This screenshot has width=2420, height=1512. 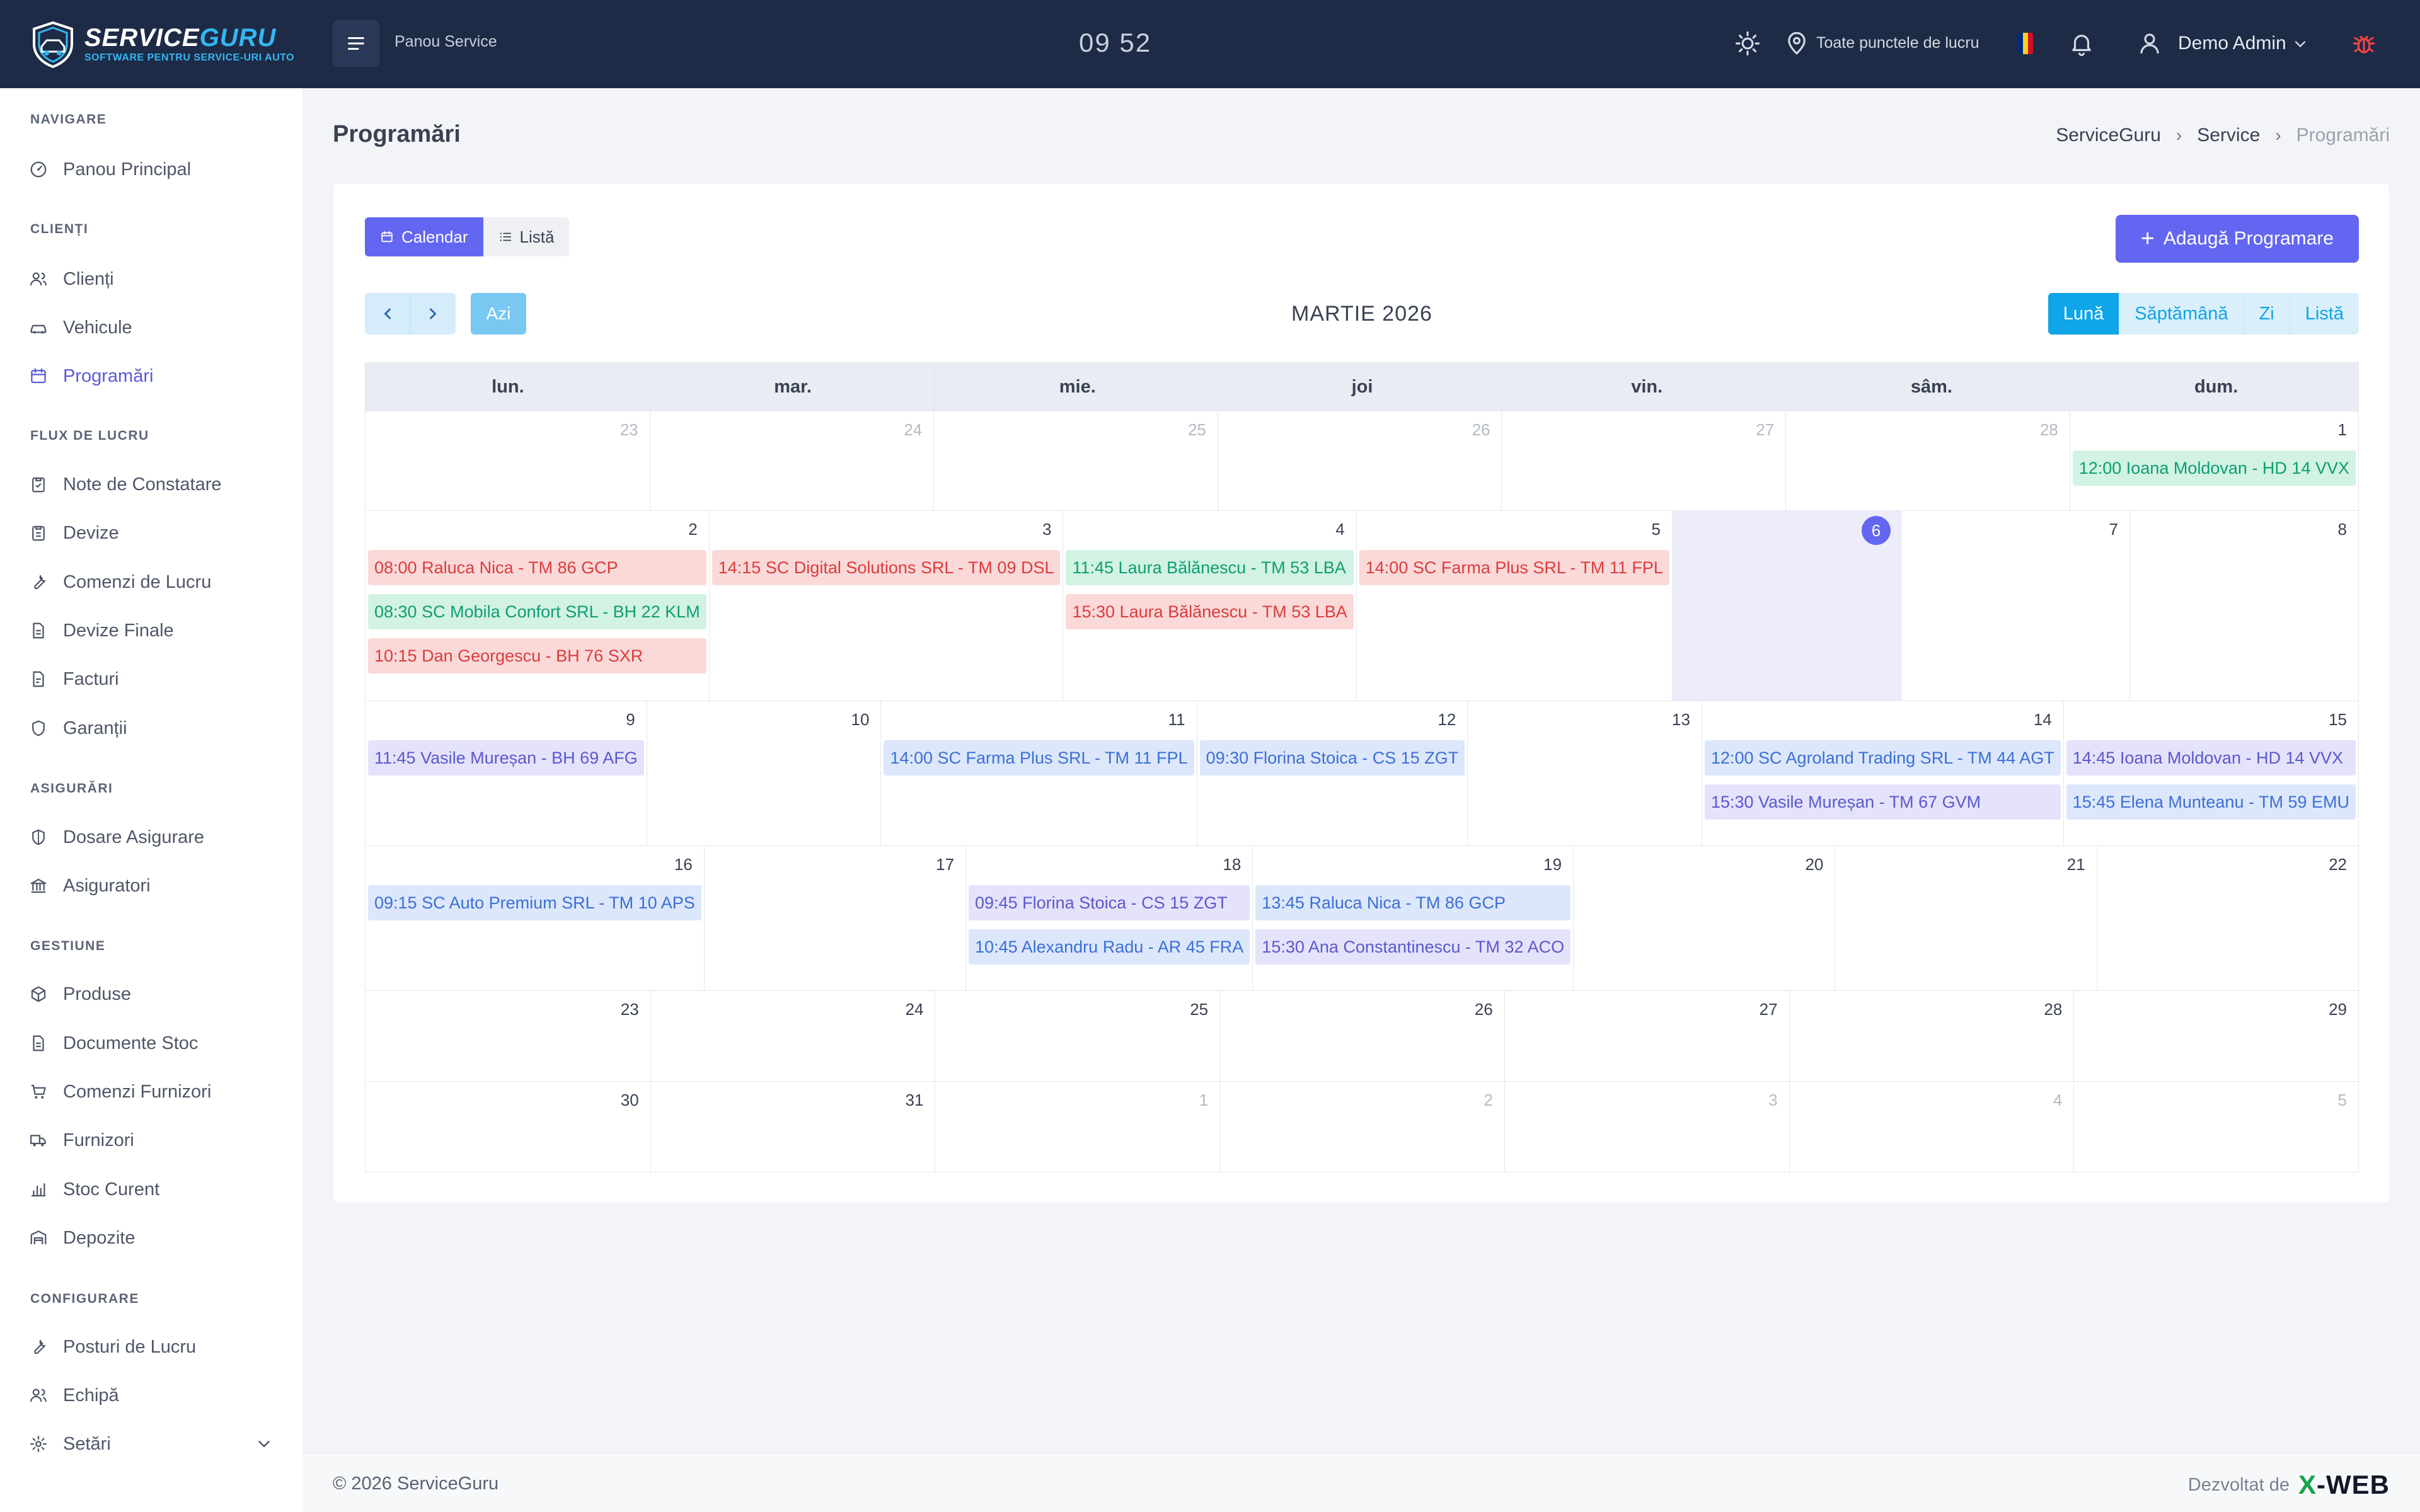 What do you see at coordinates (2324, 314) in the screenshot?
I see `agenda-view-button: Listă` at bounding box center [2324, 314].